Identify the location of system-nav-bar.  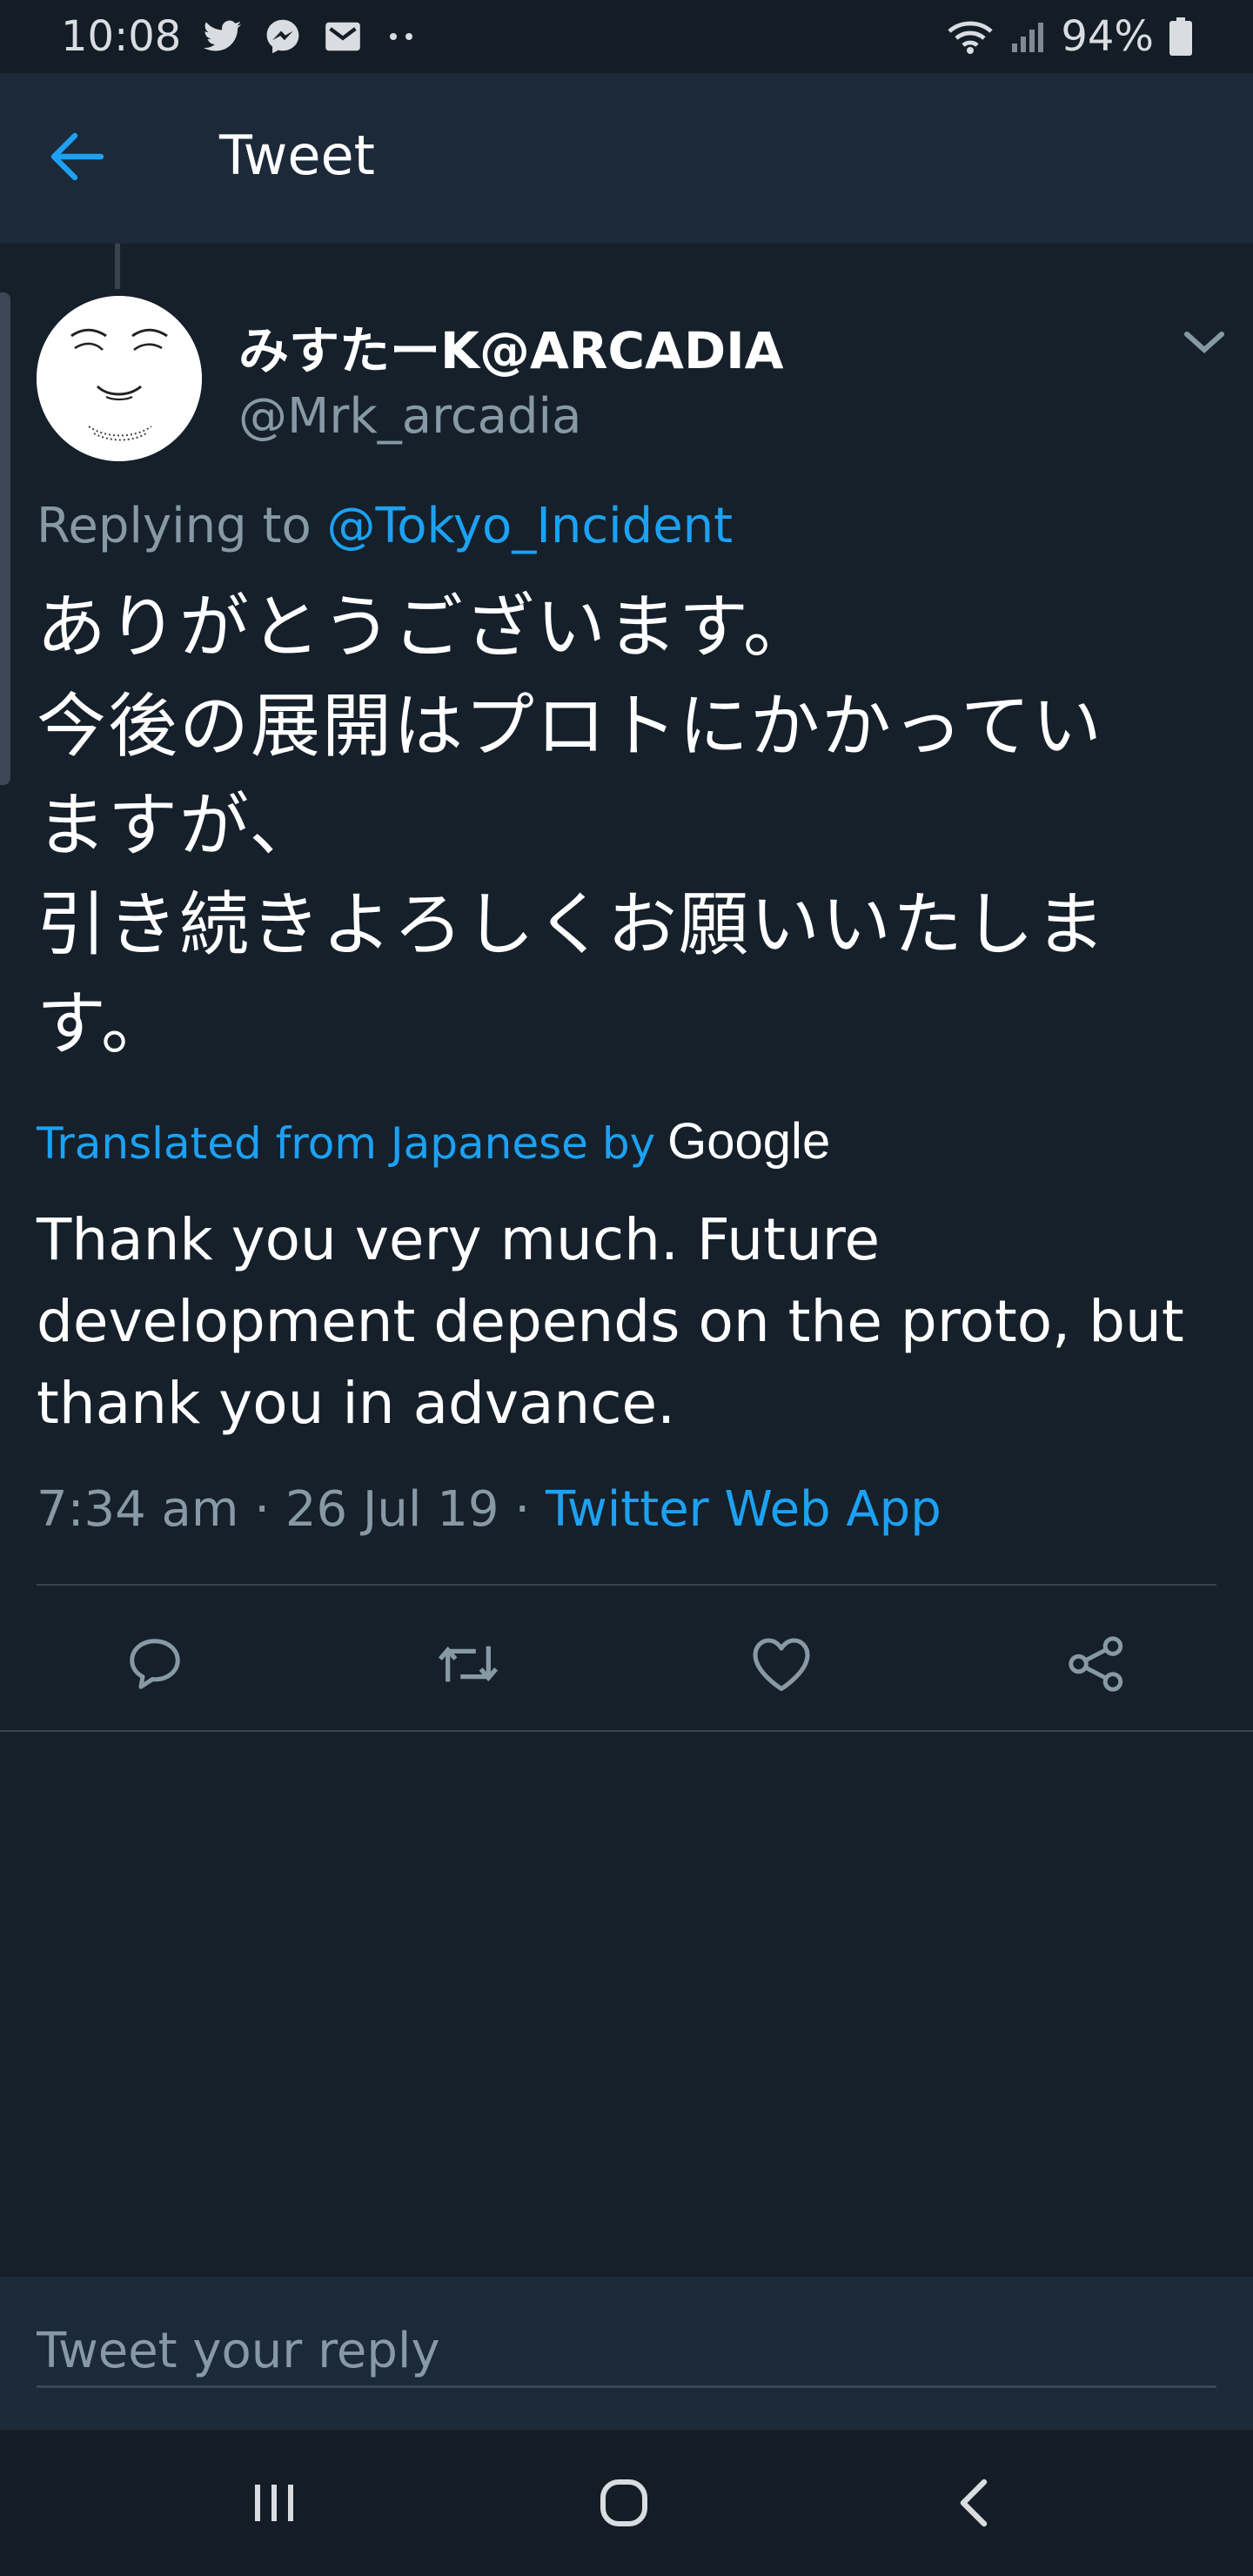
(626, 2503).